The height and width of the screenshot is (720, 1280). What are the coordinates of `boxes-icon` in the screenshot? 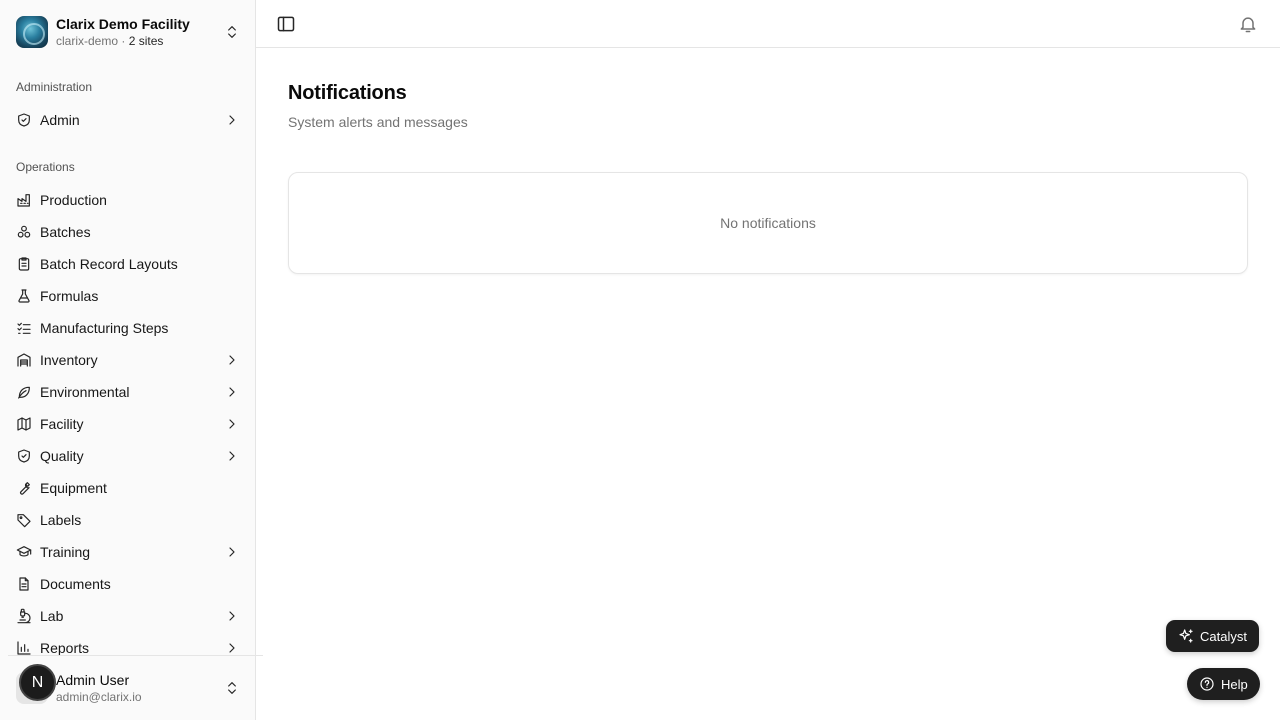 It's located at (24, 232).